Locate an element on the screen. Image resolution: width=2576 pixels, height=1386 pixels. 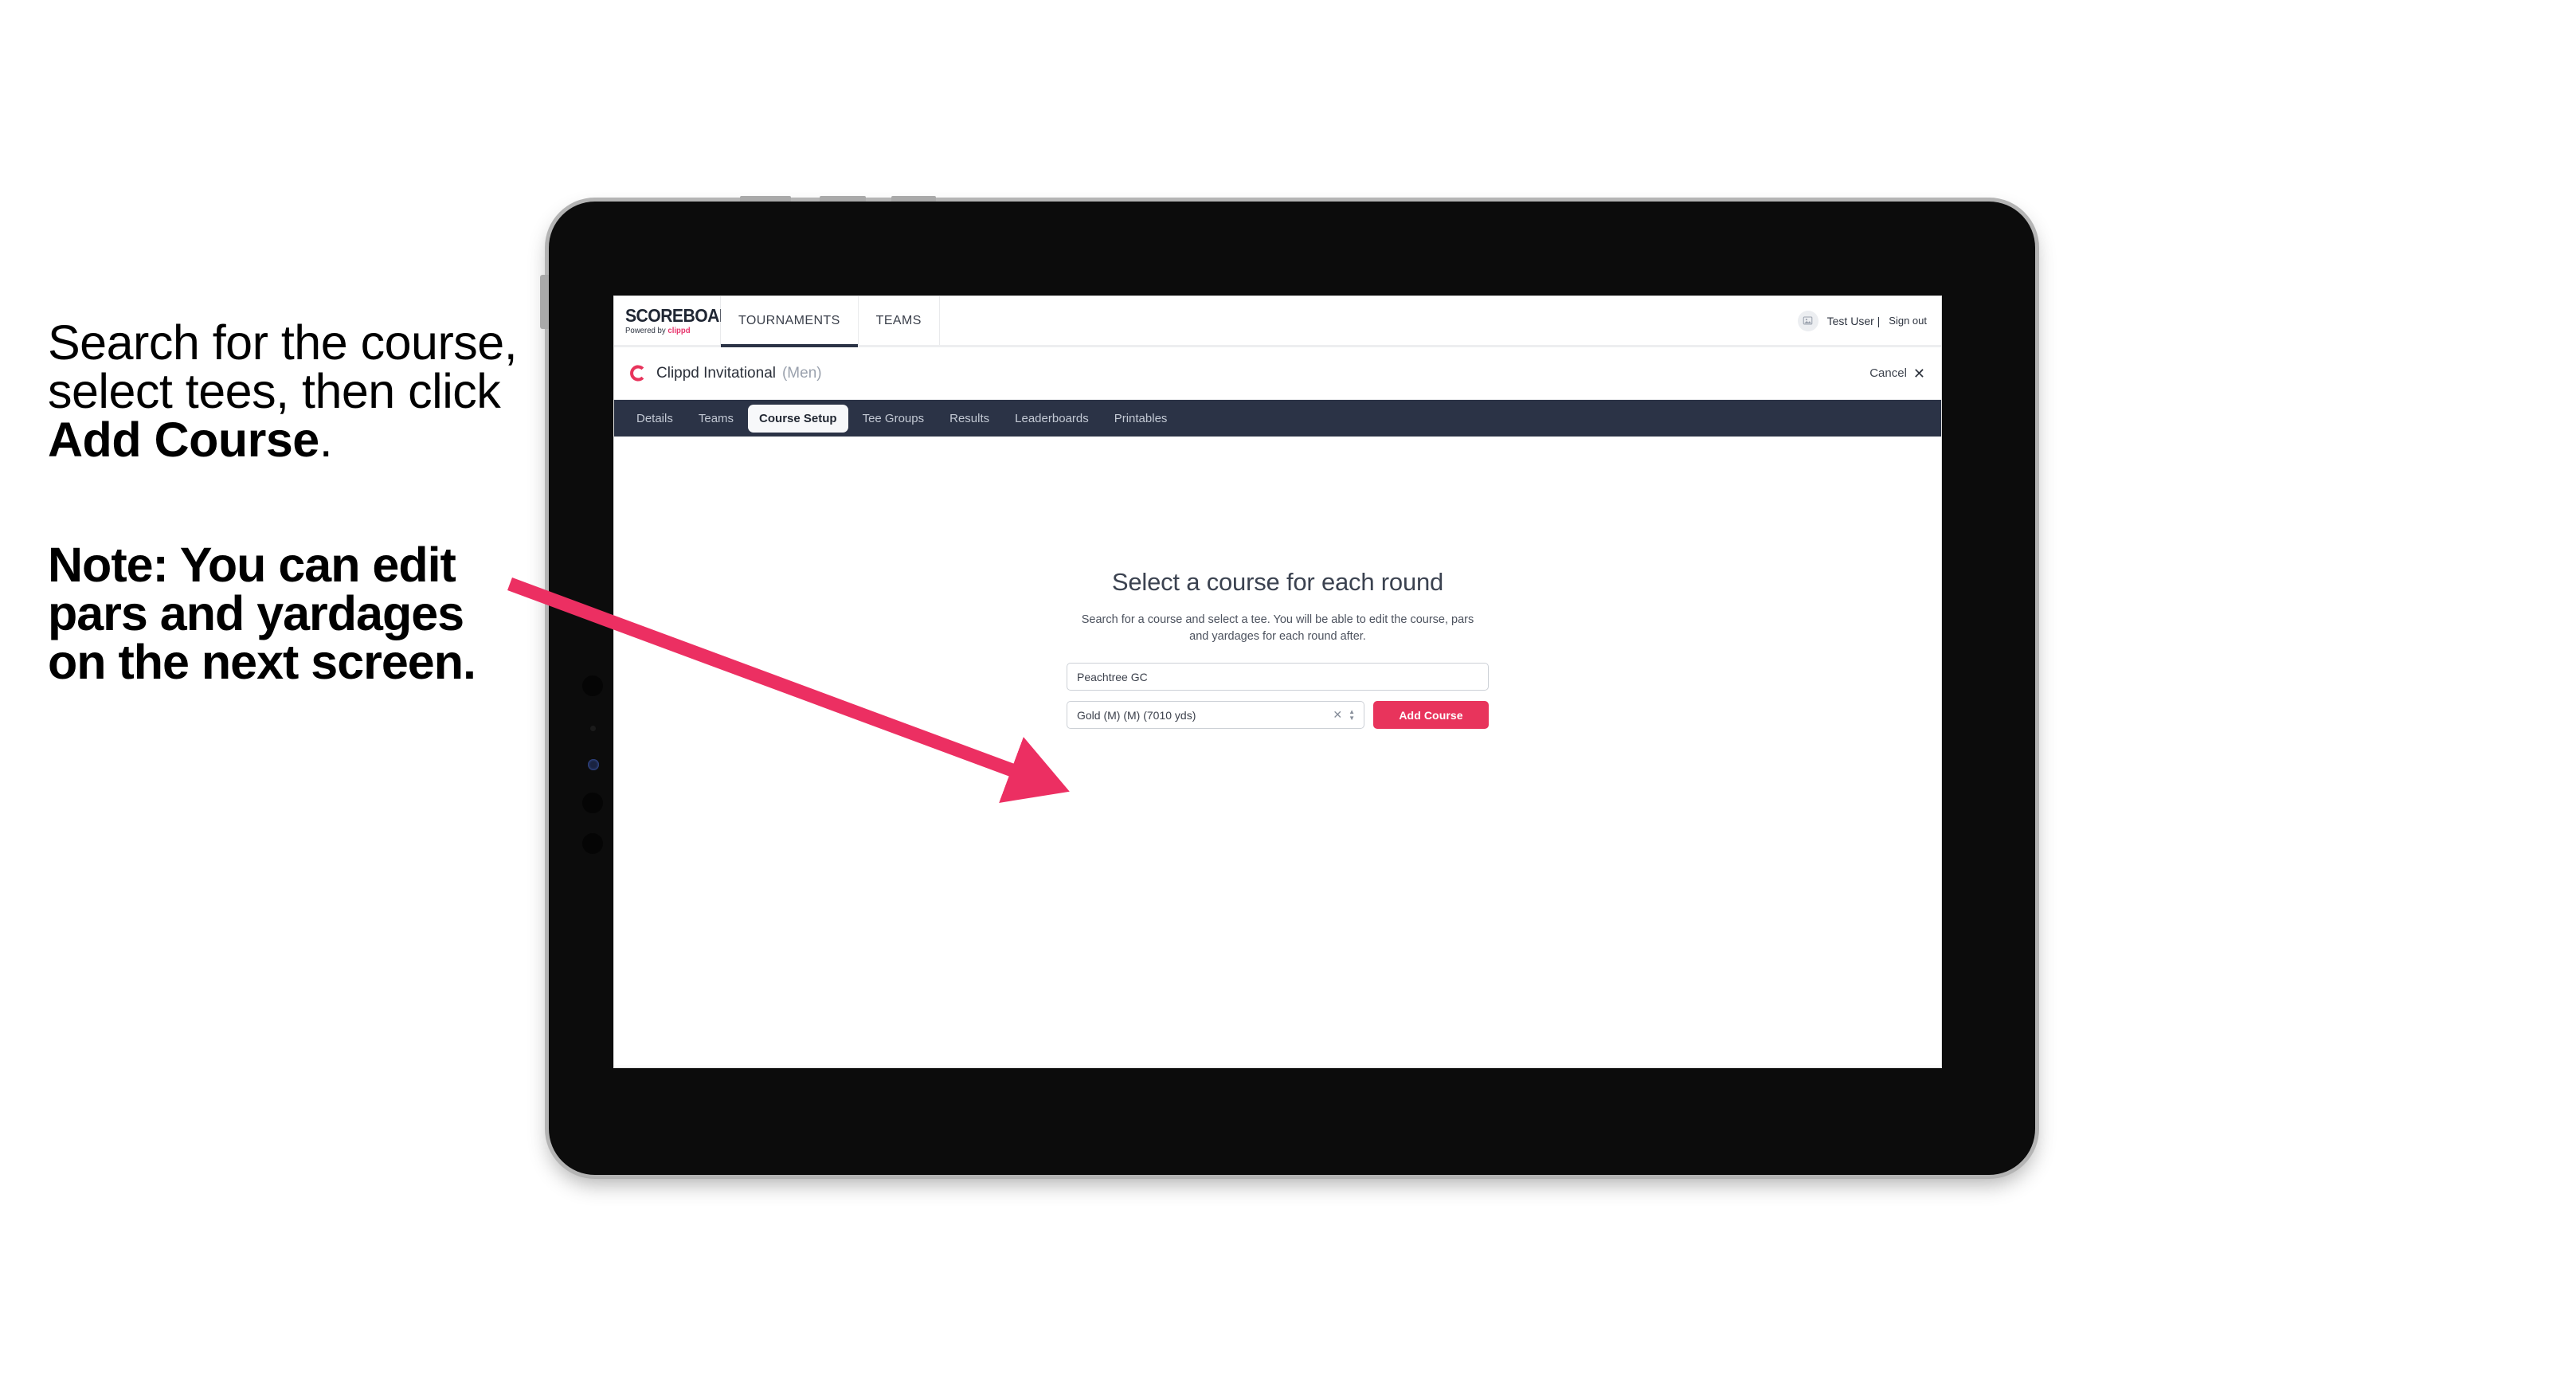
tee-select: Gold (M) (M) (7010 yds) ✕ ▲ ▼ is located at coordinates (1215, 715).